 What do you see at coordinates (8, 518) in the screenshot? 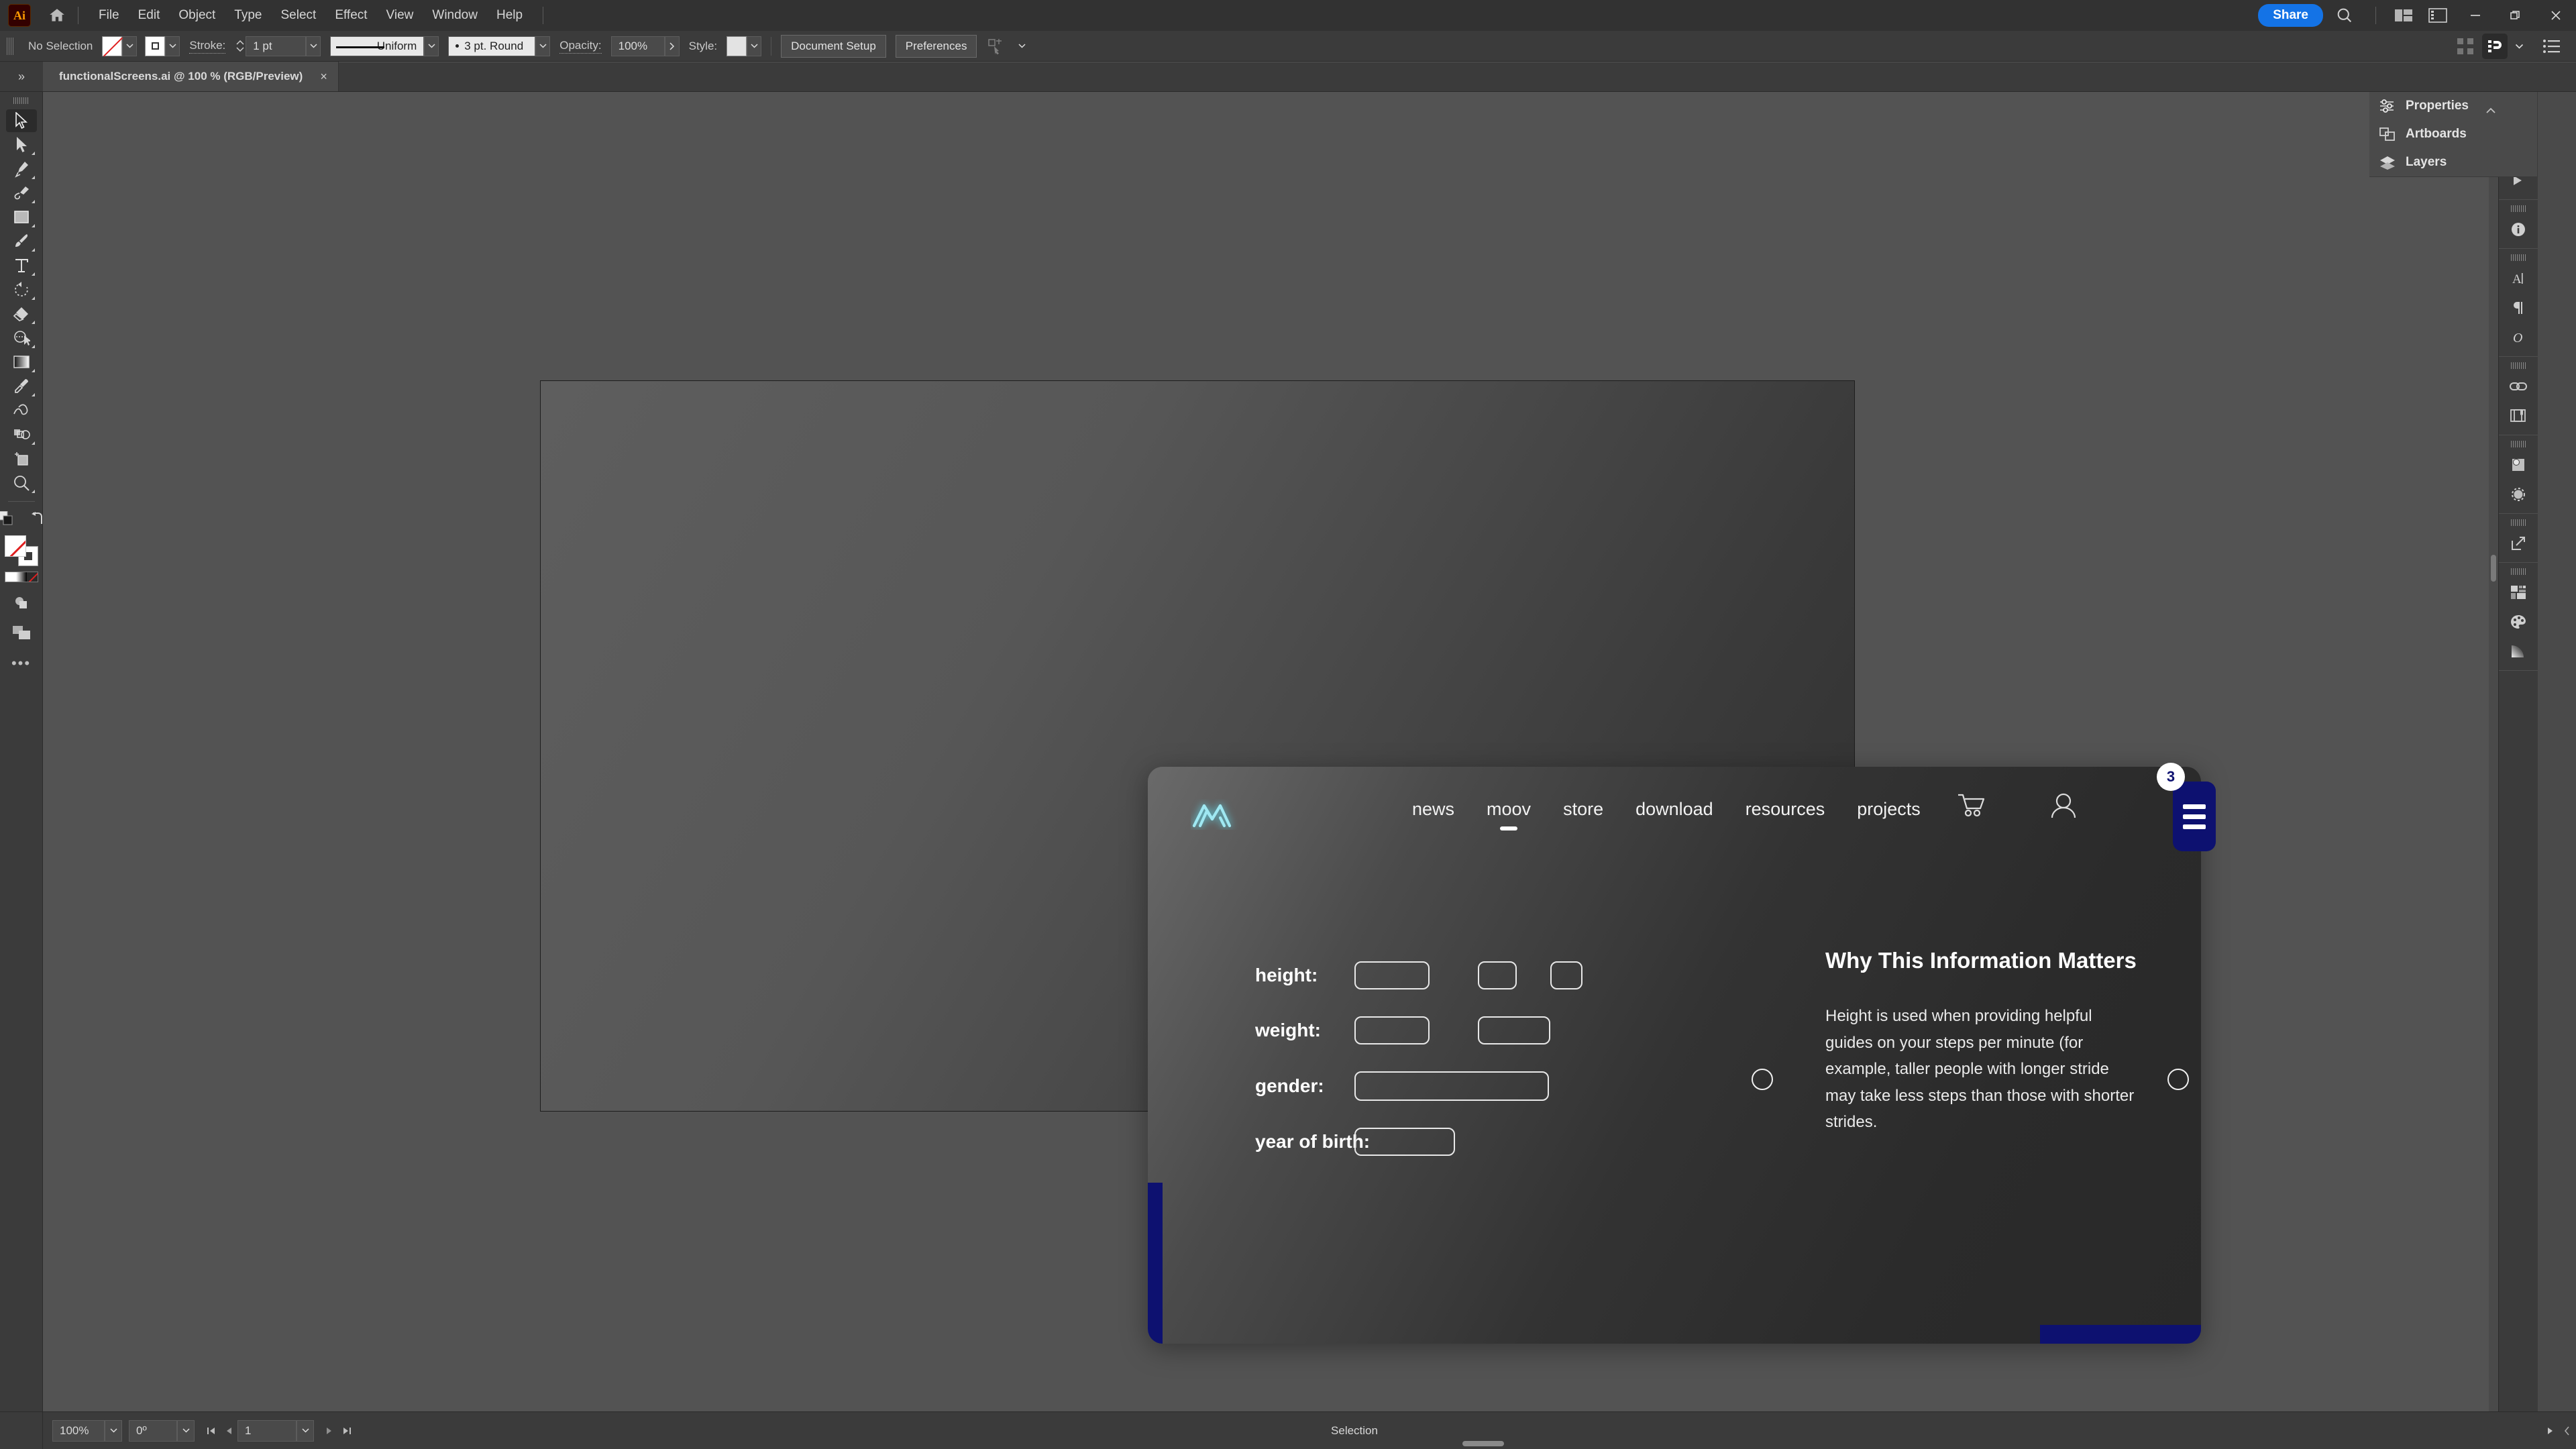
I see `default-fill-stroke-icon` at bounding box center [8, 518].